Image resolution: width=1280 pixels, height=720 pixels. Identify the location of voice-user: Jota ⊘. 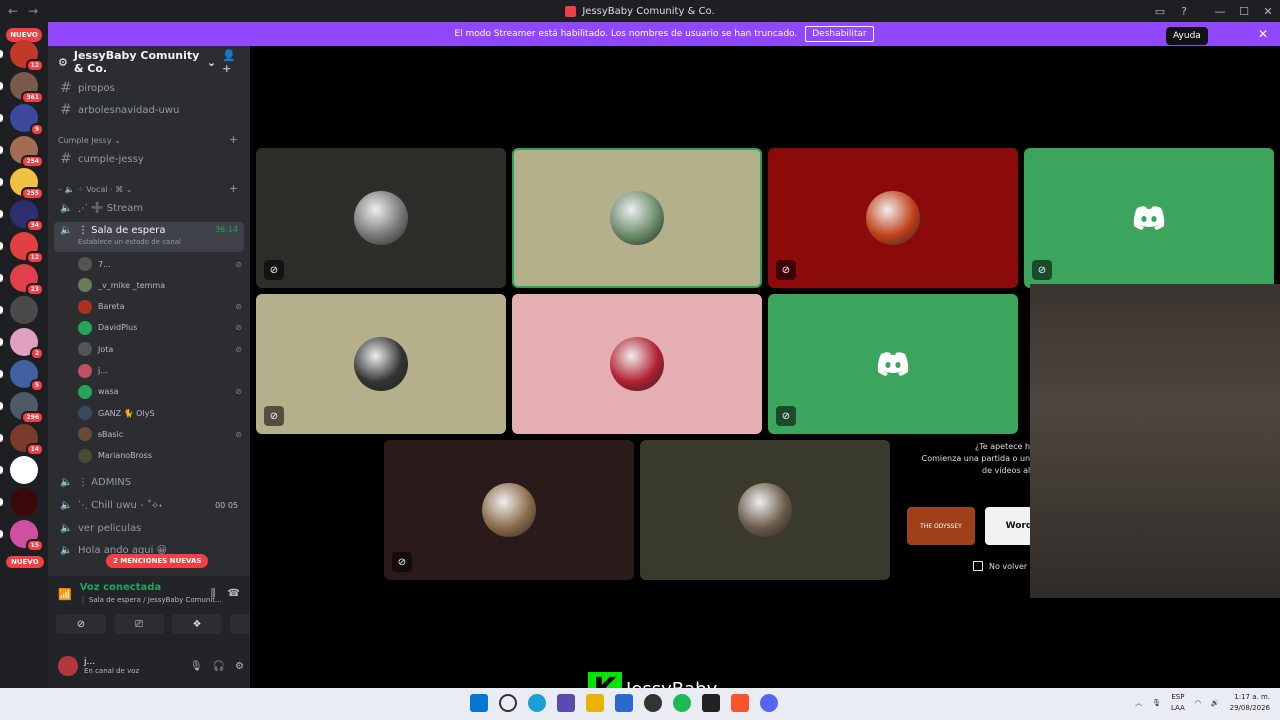
(160, 349).